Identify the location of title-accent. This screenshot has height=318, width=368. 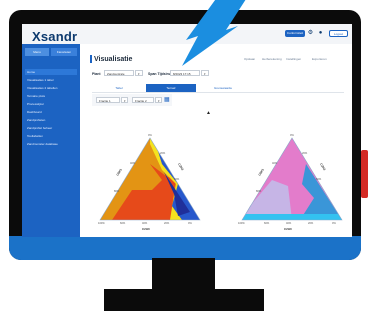
(91, 59).